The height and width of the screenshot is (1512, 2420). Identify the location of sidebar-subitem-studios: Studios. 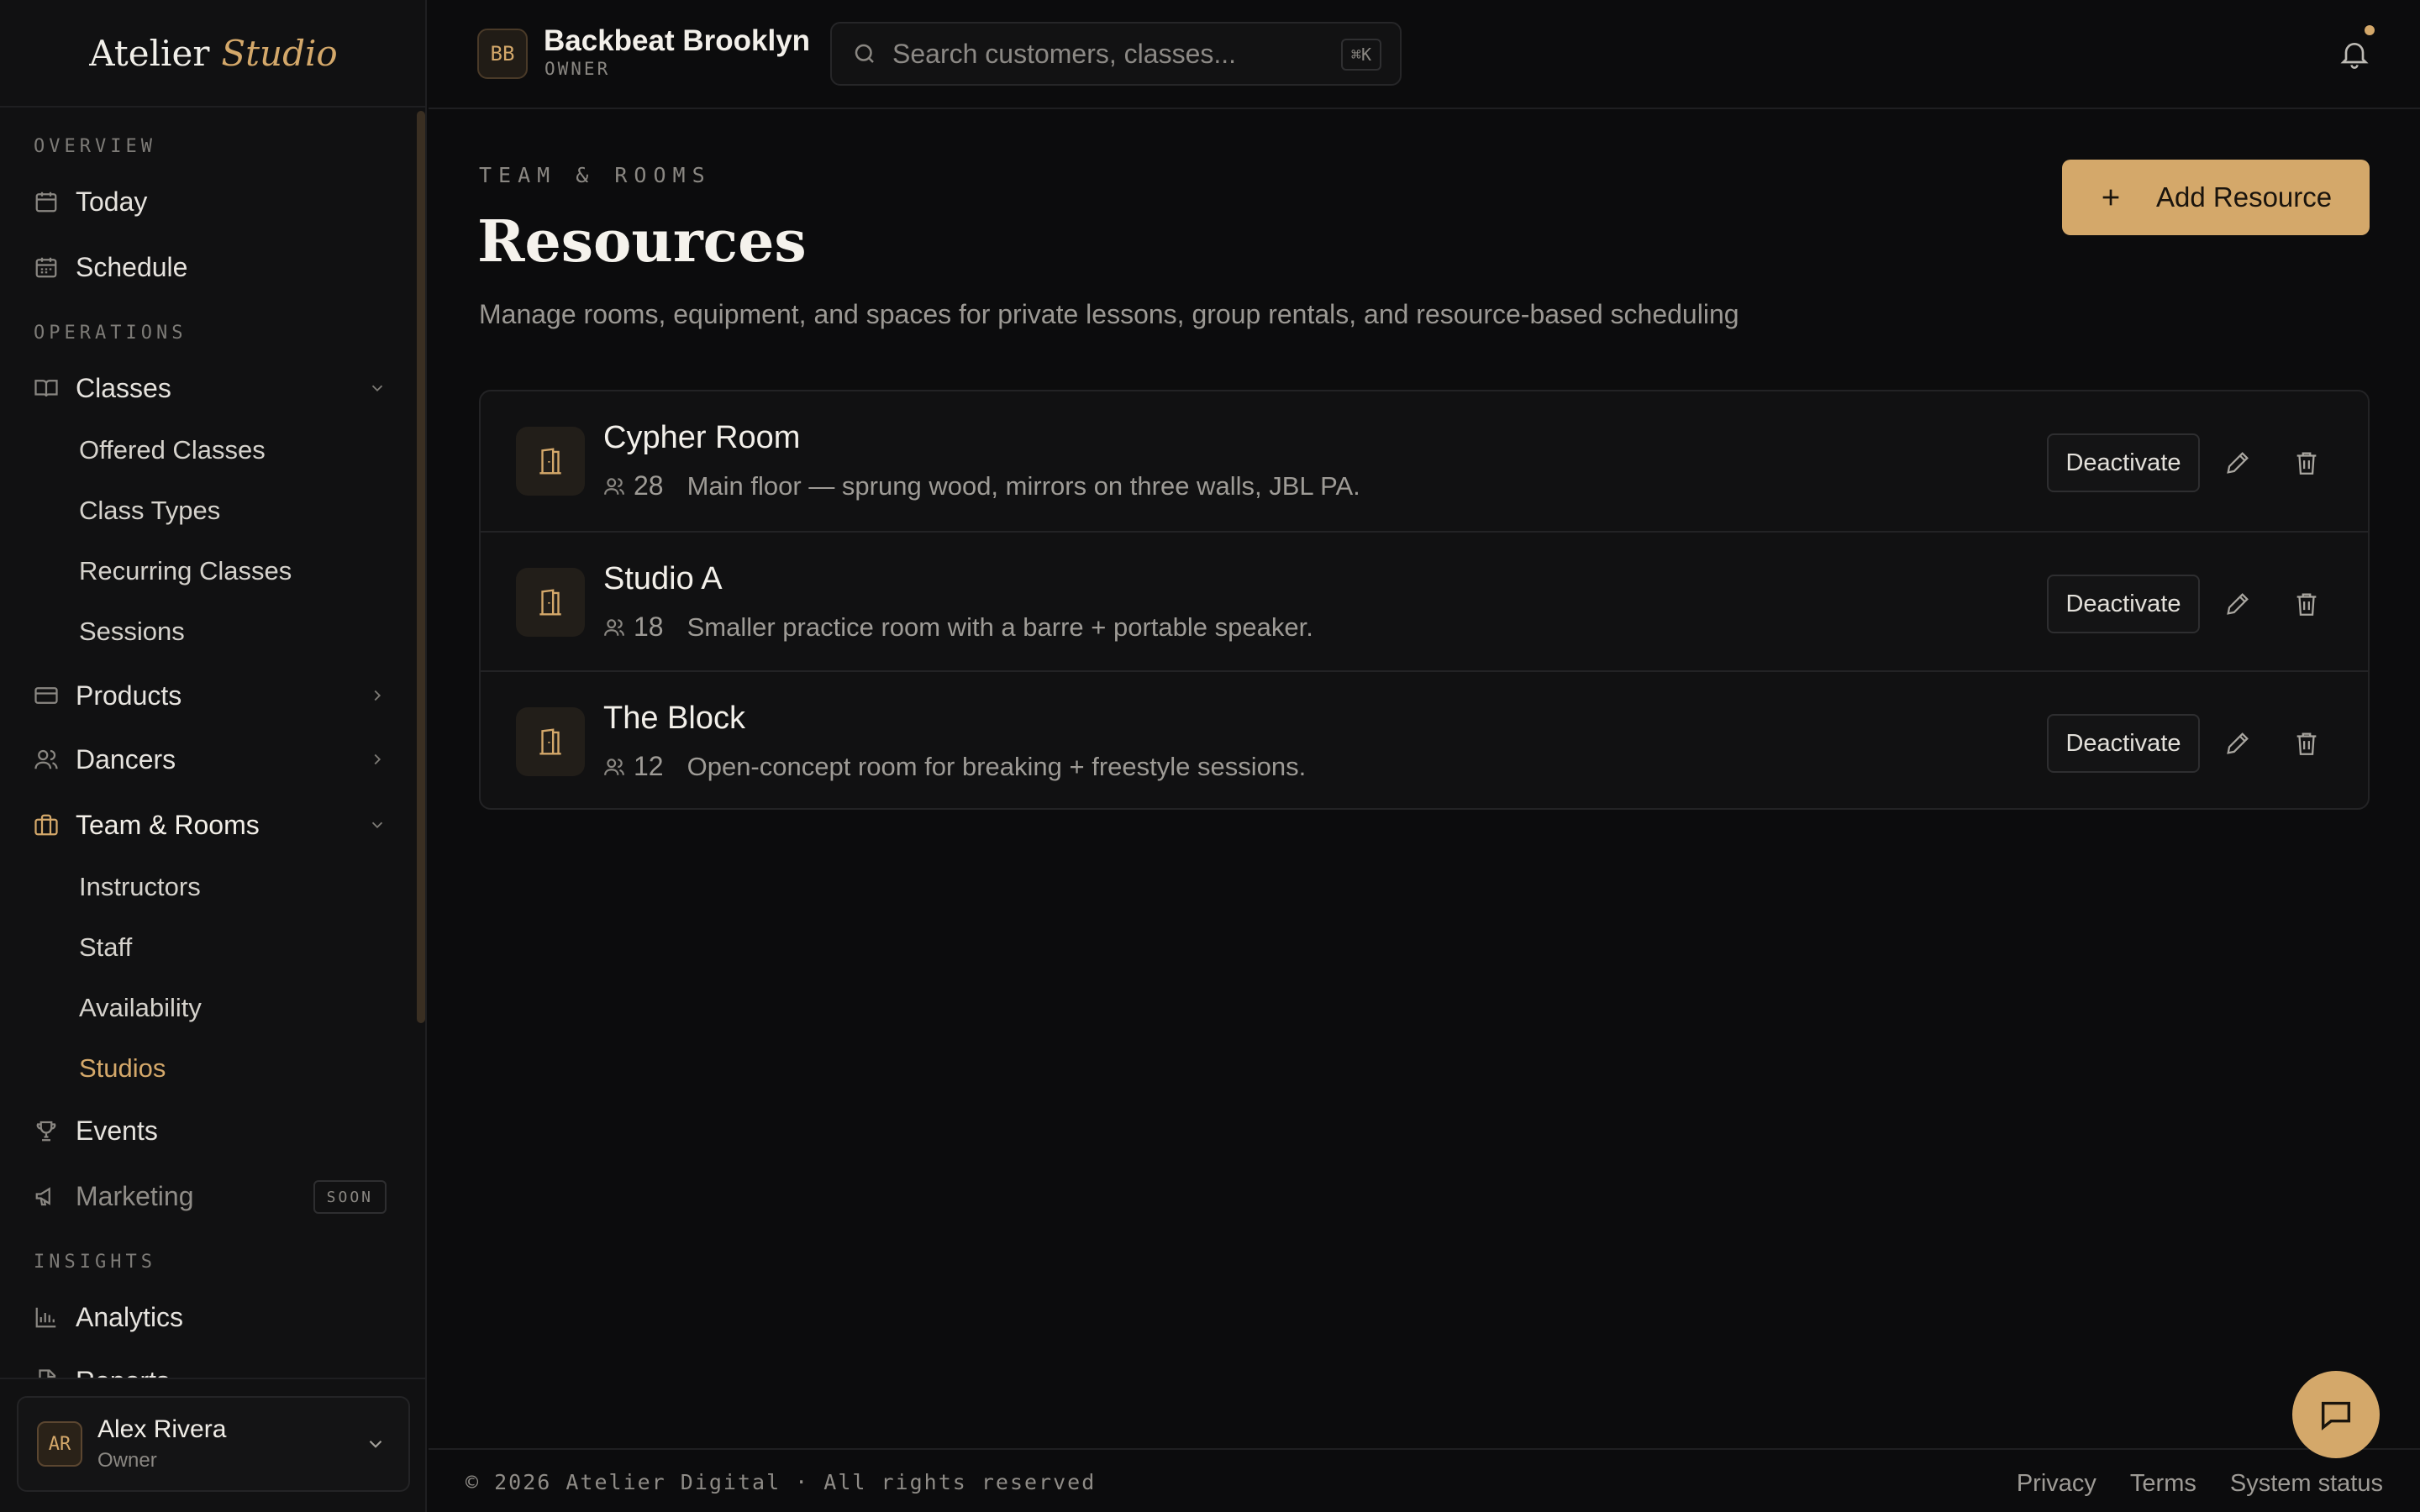
(123, 1068).